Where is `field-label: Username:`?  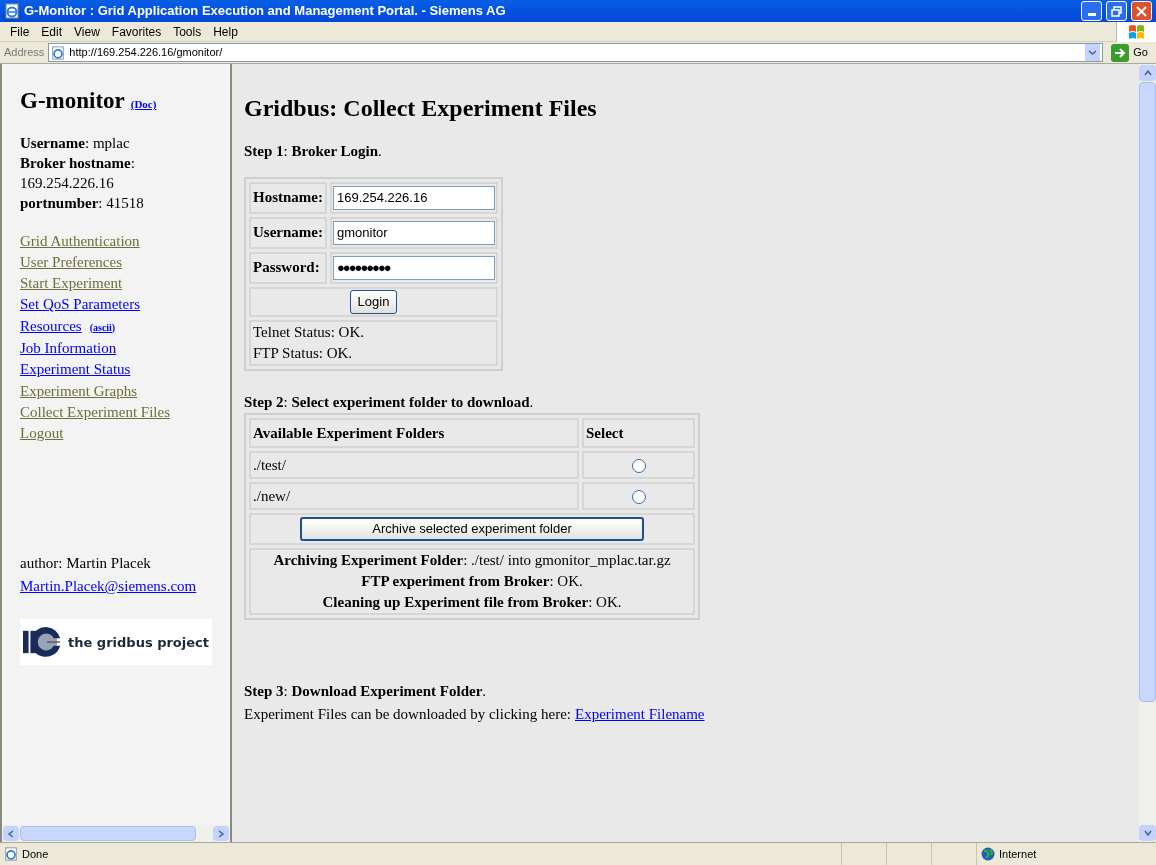
field-label: Username: is located at coordinates (288, 232).